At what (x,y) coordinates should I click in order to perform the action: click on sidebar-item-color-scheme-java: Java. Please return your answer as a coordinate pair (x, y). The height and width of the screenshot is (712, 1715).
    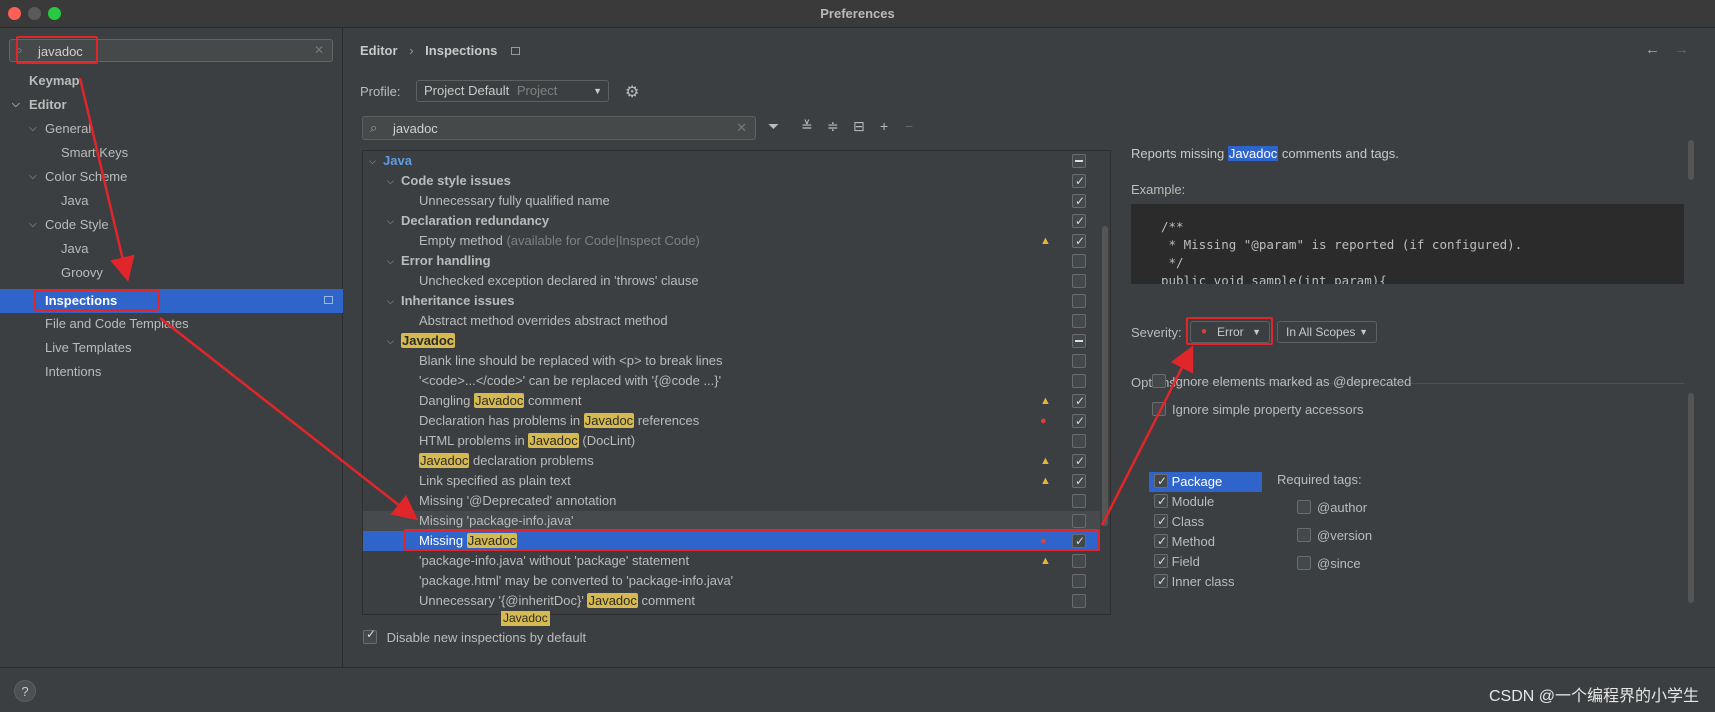
    Looking at the image, I should click on (74, 201).